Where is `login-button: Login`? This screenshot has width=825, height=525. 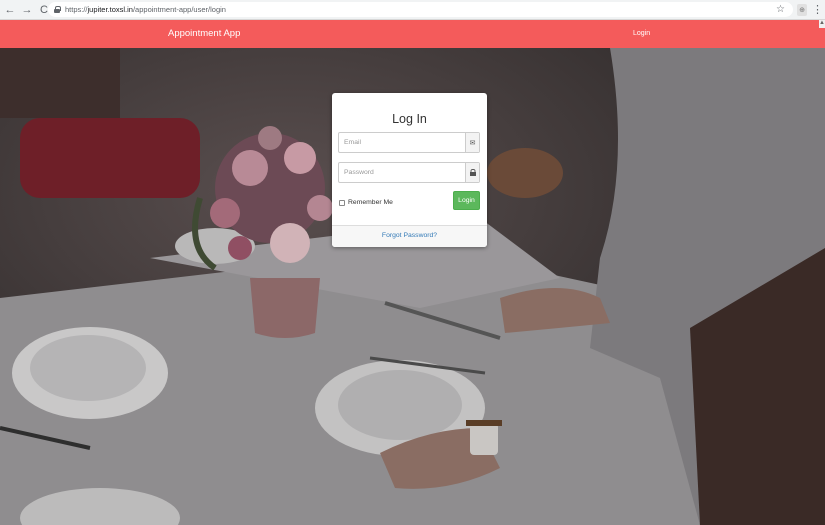
login-button: Login is located at coordinates (466, 200).